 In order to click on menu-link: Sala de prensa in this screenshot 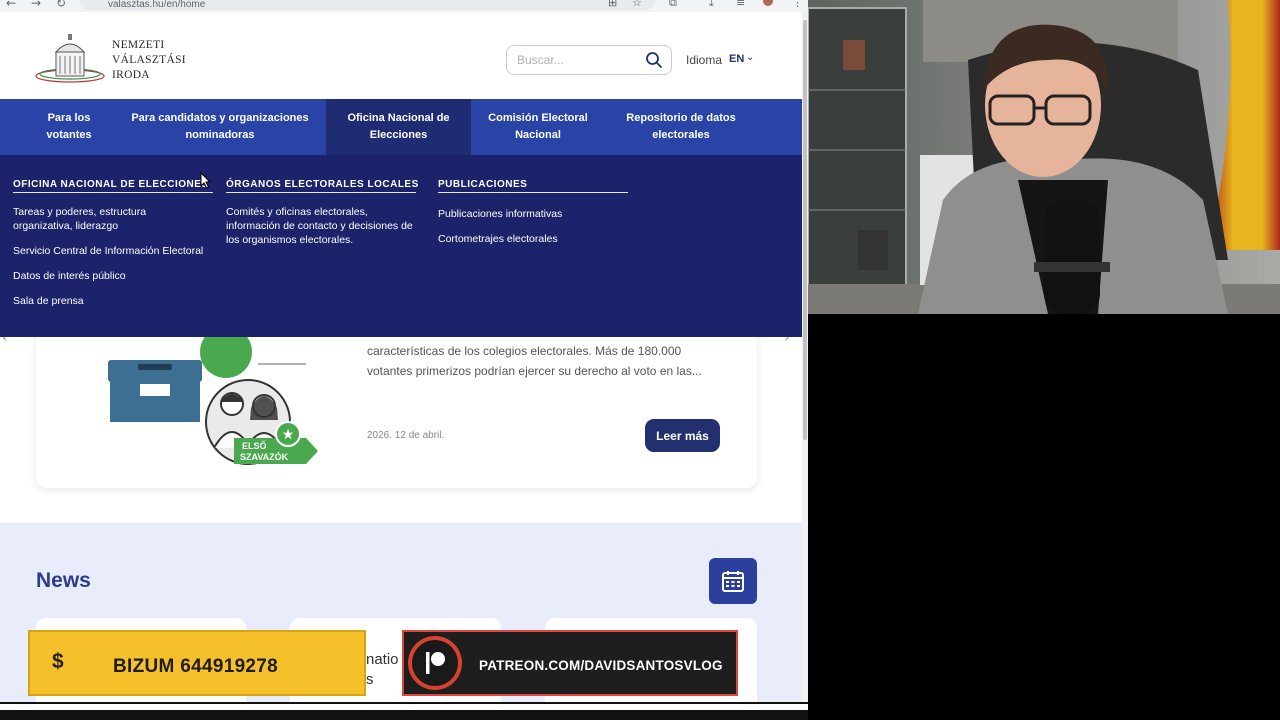, I will do `click(113, 301)`.